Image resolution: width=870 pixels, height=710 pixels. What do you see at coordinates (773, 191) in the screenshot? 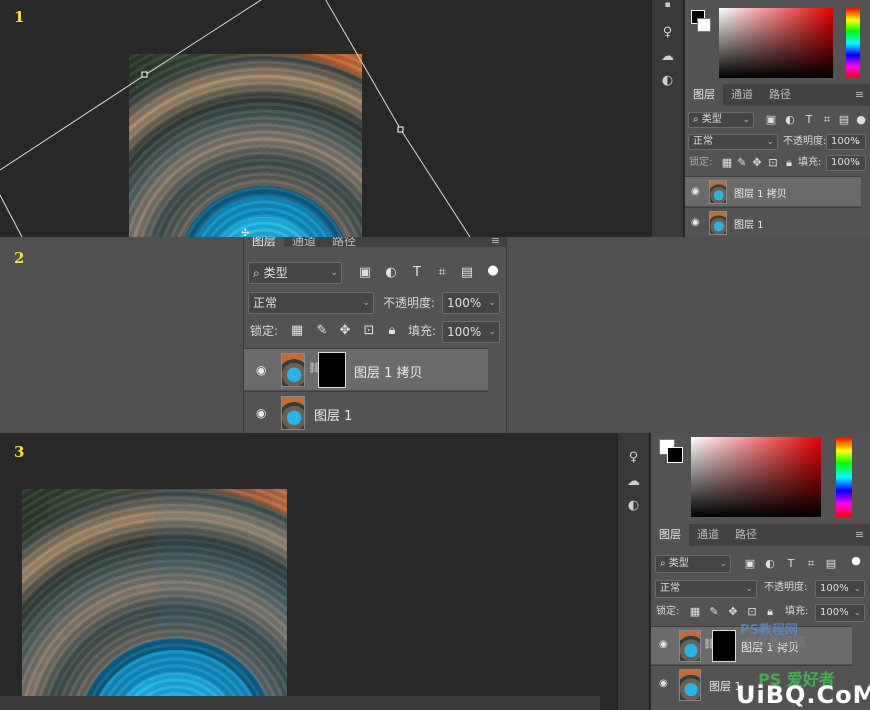
I see `layer-row: ◉ 图层 1 拷贝` at bounding box center [773, 191].